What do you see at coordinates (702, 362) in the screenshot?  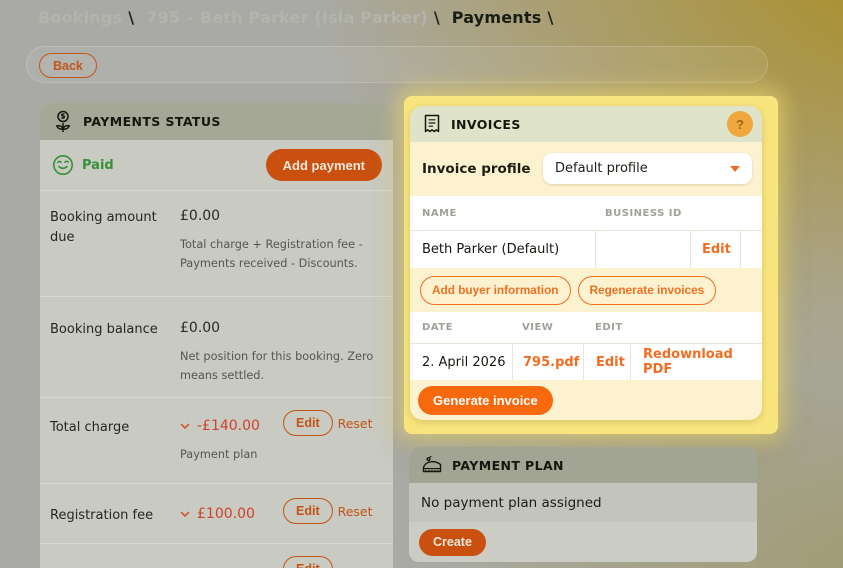 I see `redownload-pdf-link: Redownload PDF` at bounding box center [702, 362].